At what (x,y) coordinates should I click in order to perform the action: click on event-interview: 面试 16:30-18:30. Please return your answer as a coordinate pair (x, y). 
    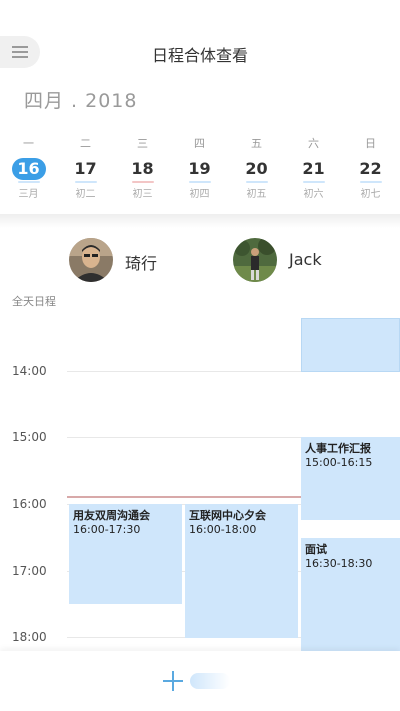
    Looking at the image, I should click on (350, 594).